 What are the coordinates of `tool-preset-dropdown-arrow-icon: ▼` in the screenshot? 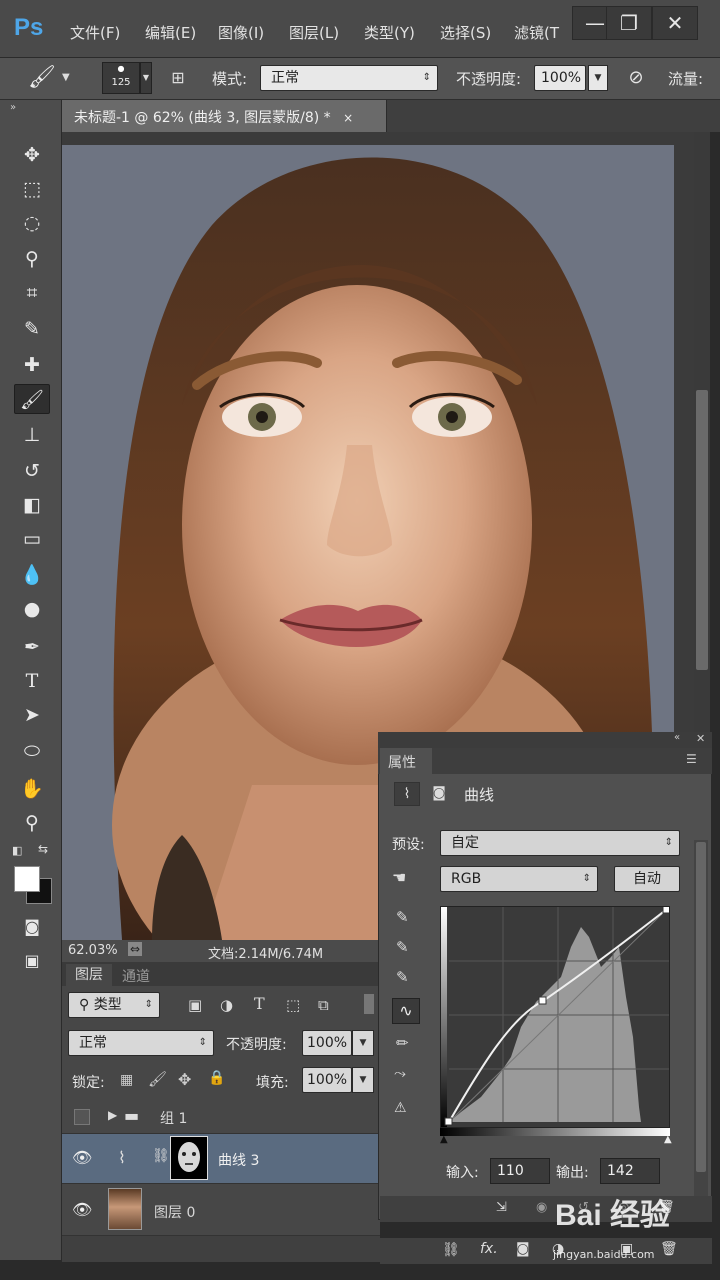 It's located at (66, 77).